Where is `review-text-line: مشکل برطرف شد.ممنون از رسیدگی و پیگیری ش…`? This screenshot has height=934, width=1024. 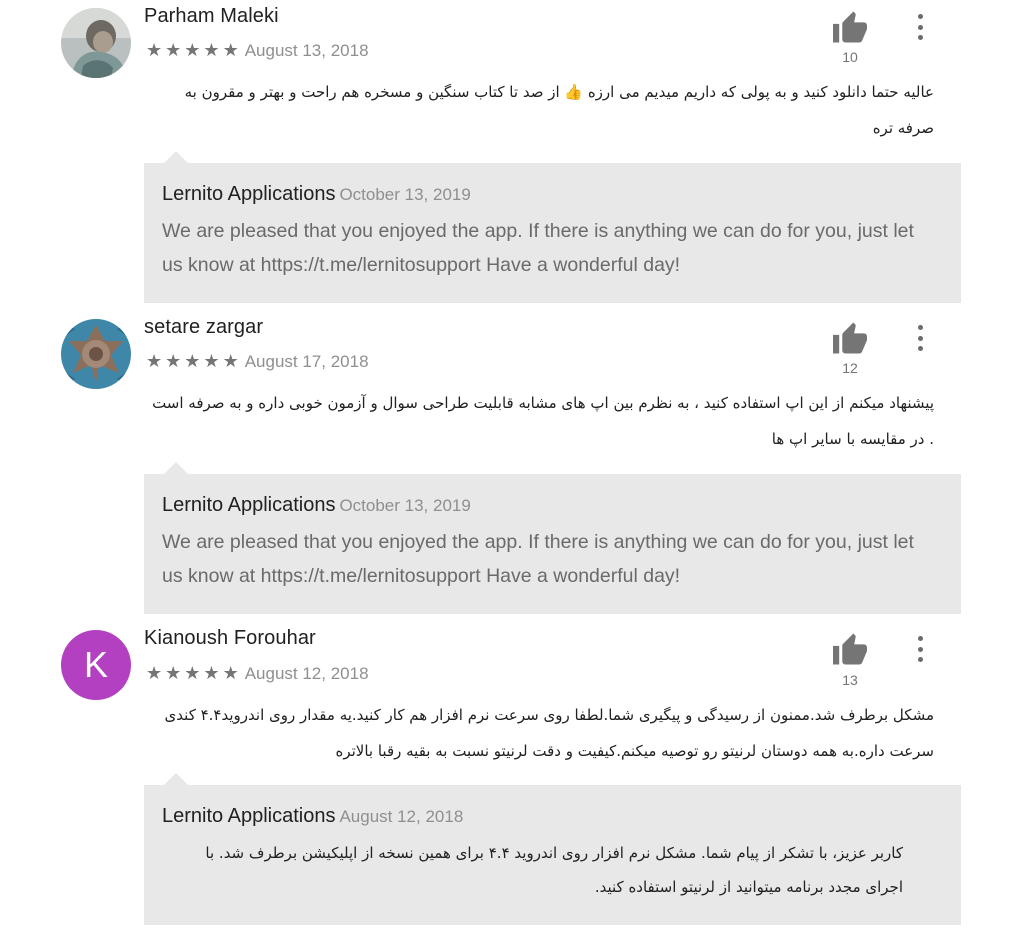
review-text-line: مشکل برطرف شد.ممنون از رسیدگی و پیگیری ش… is located at coordinates (549, 715).